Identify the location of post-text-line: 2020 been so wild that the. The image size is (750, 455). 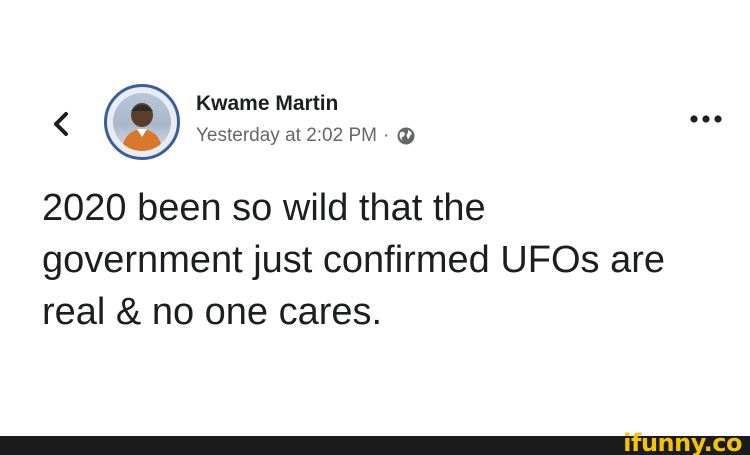
(264, 208).